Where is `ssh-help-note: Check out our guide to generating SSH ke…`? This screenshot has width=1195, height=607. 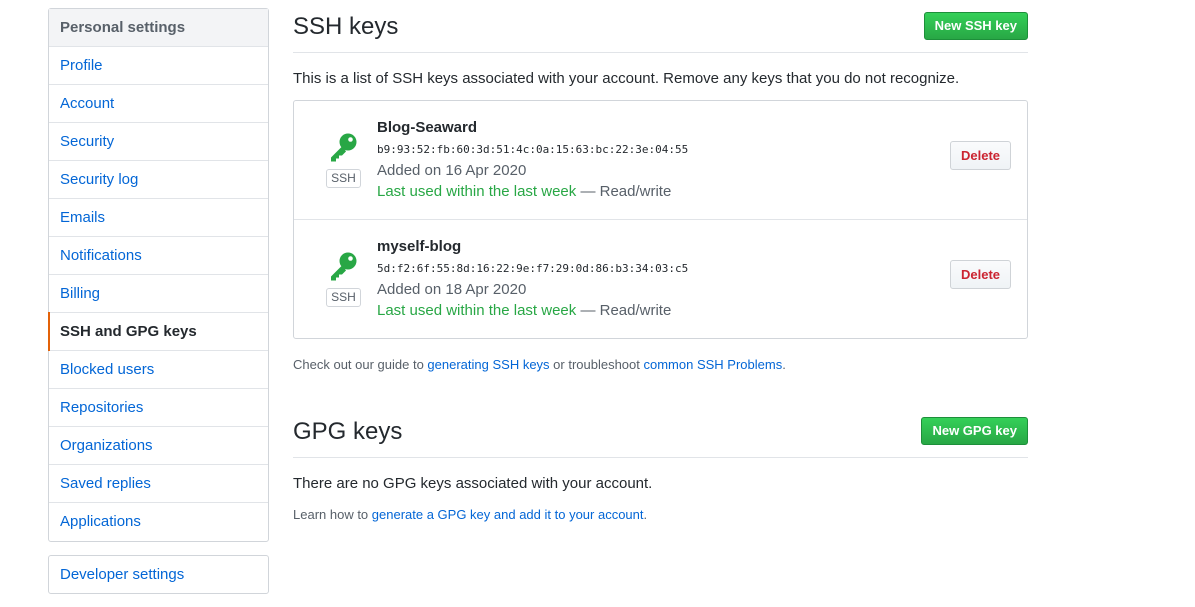 ssh-help-note: Check out our guide to generating SSH ke… is located at coordinates (539, 364).